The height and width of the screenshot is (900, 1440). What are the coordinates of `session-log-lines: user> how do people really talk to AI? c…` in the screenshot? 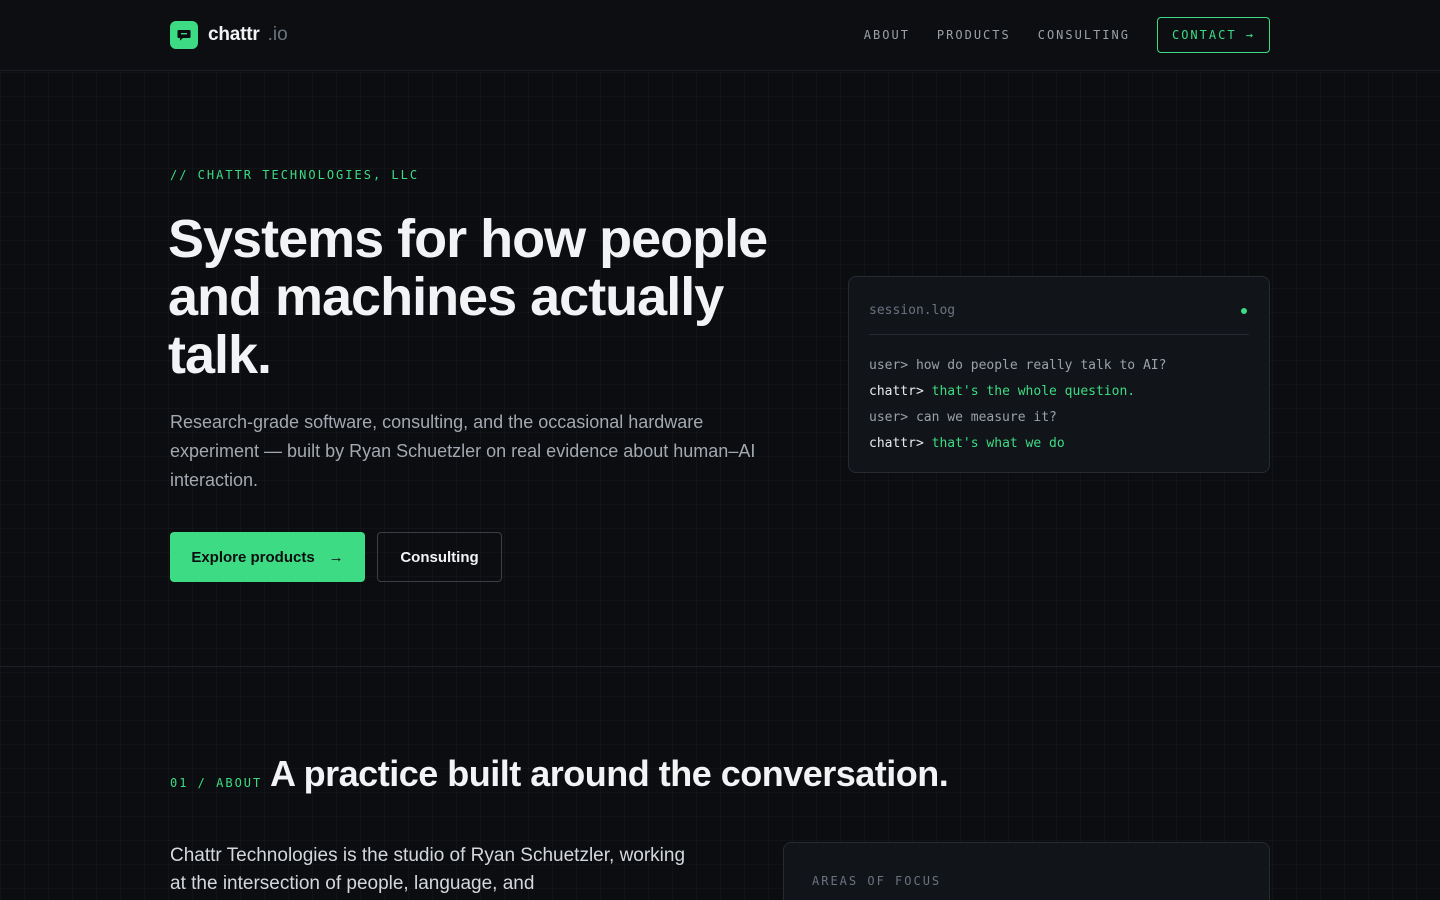 It's located at (1059, 405).